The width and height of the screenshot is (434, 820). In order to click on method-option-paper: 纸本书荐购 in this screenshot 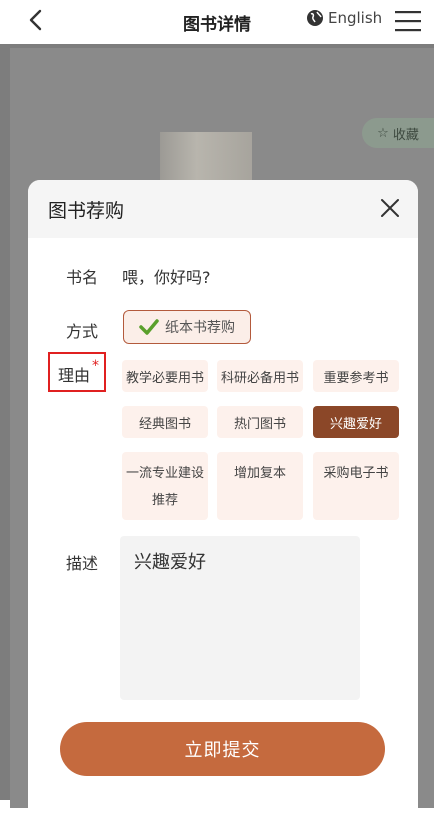, I will do `click(187, 327)`.